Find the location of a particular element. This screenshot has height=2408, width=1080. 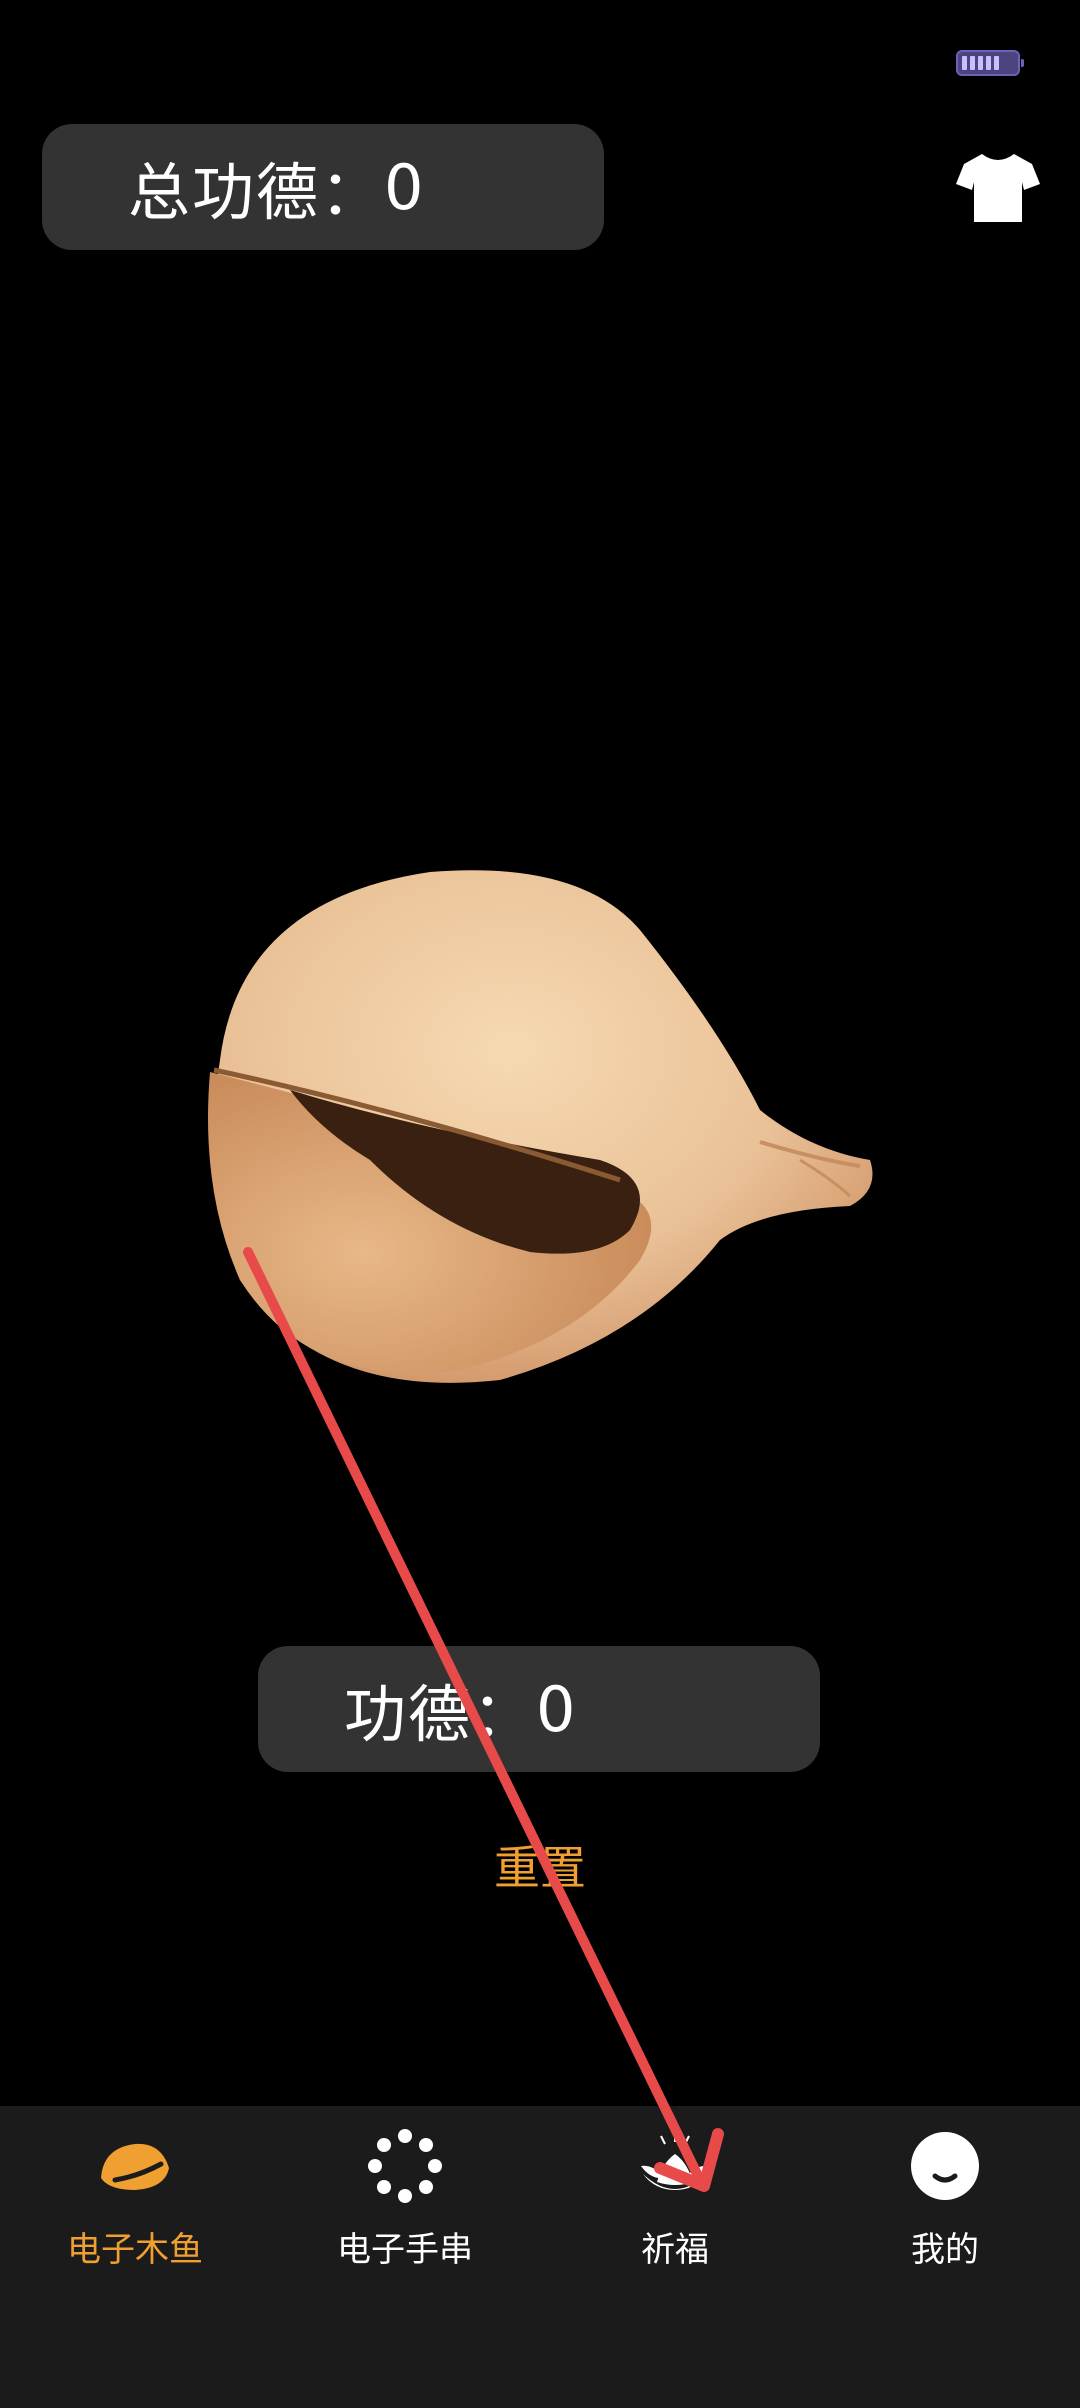

lotus-icon is located at coordinates (675, 2161).